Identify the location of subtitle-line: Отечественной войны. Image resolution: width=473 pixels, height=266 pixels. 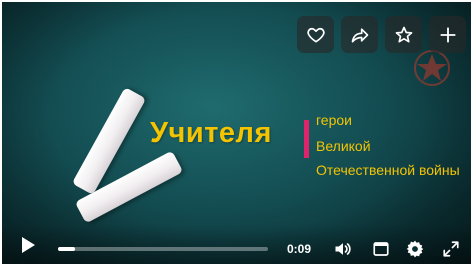
(388, 170).